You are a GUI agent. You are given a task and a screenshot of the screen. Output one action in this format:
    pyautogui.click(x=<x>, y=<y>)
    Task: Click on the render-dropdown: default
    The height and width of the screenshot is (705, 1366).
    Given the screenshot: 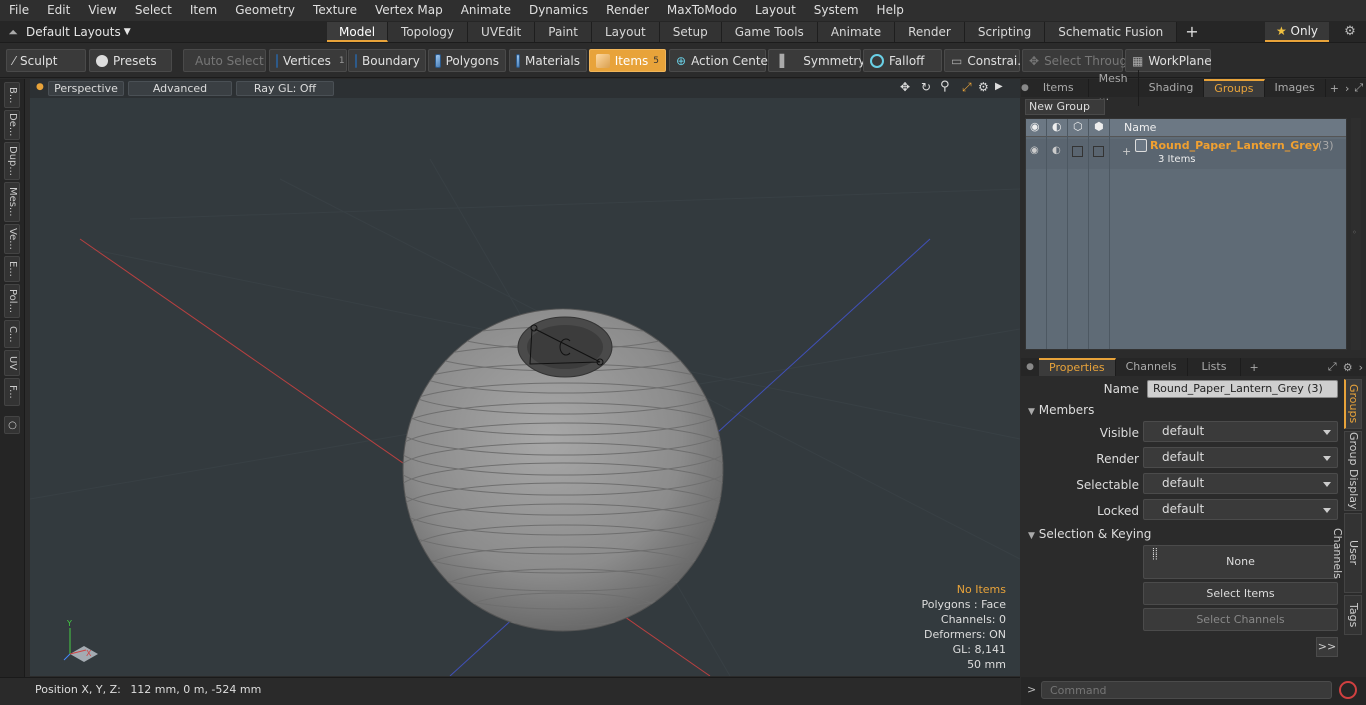 What is the action you would take?
    pyautogui.click(x=1240, y=457)
    